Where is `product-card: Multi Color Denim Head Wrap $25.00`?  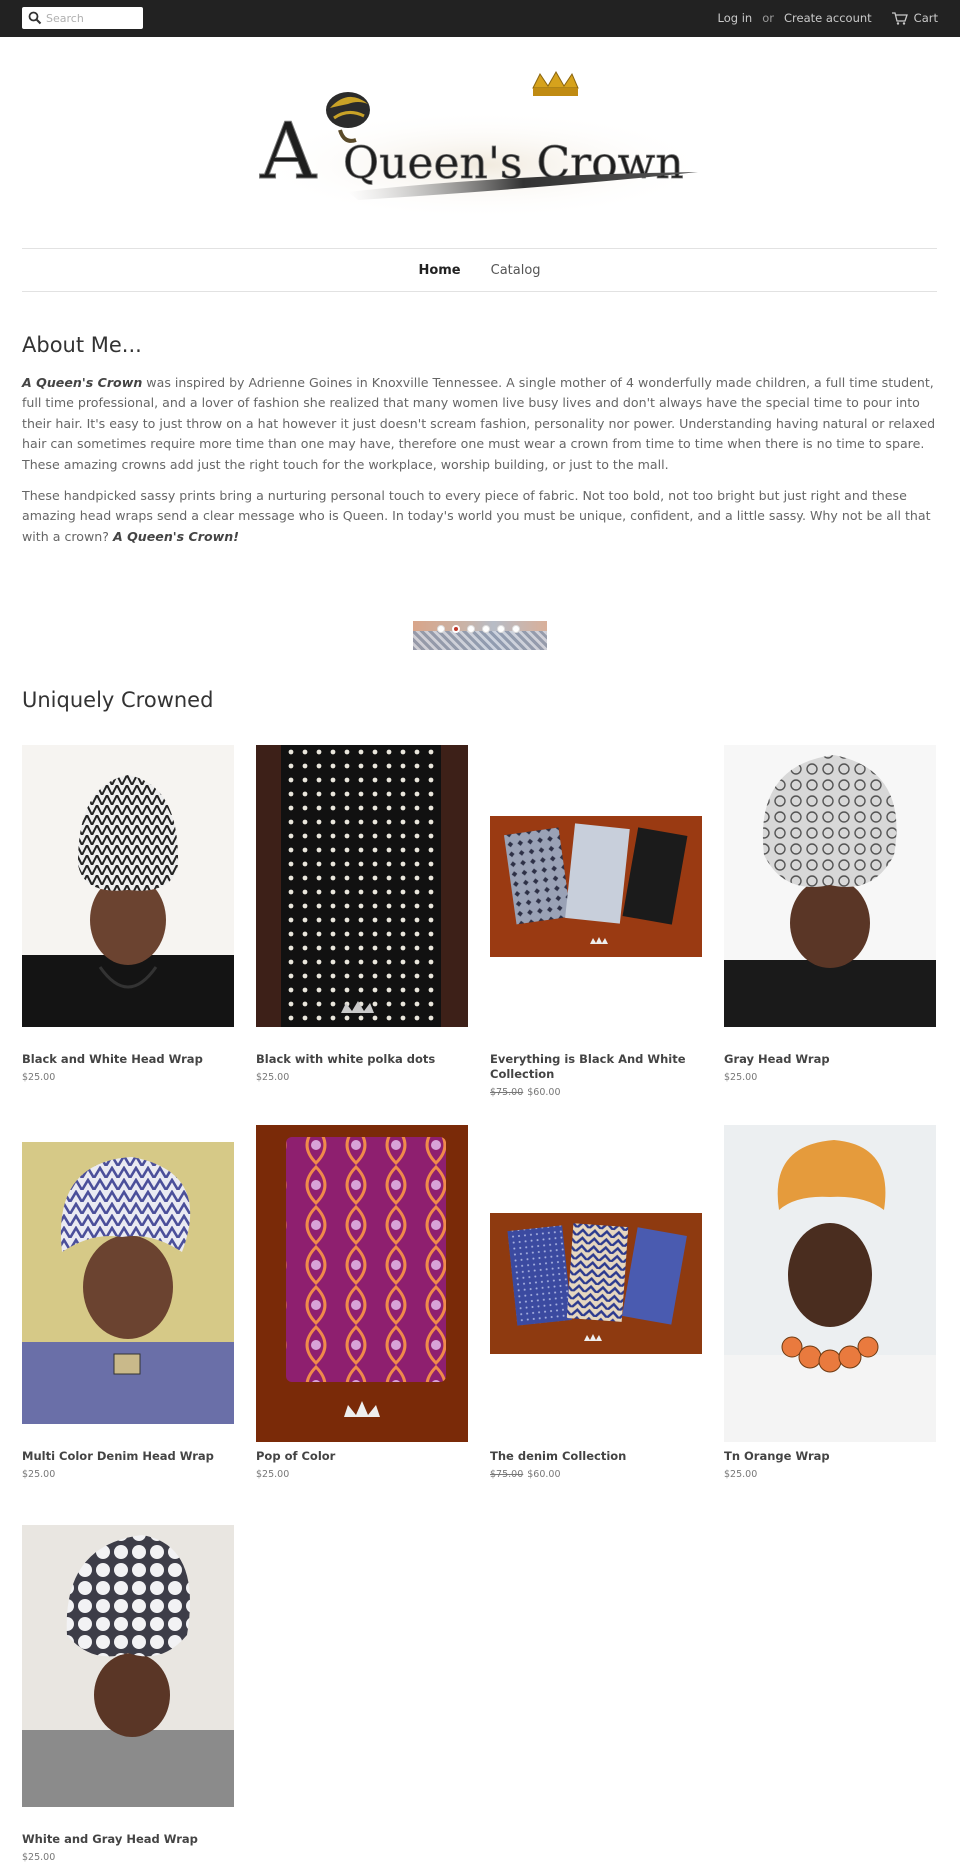
product-card: Multi Color Denim Head Wrap $25.00 is located at coordinates (128, 1305).